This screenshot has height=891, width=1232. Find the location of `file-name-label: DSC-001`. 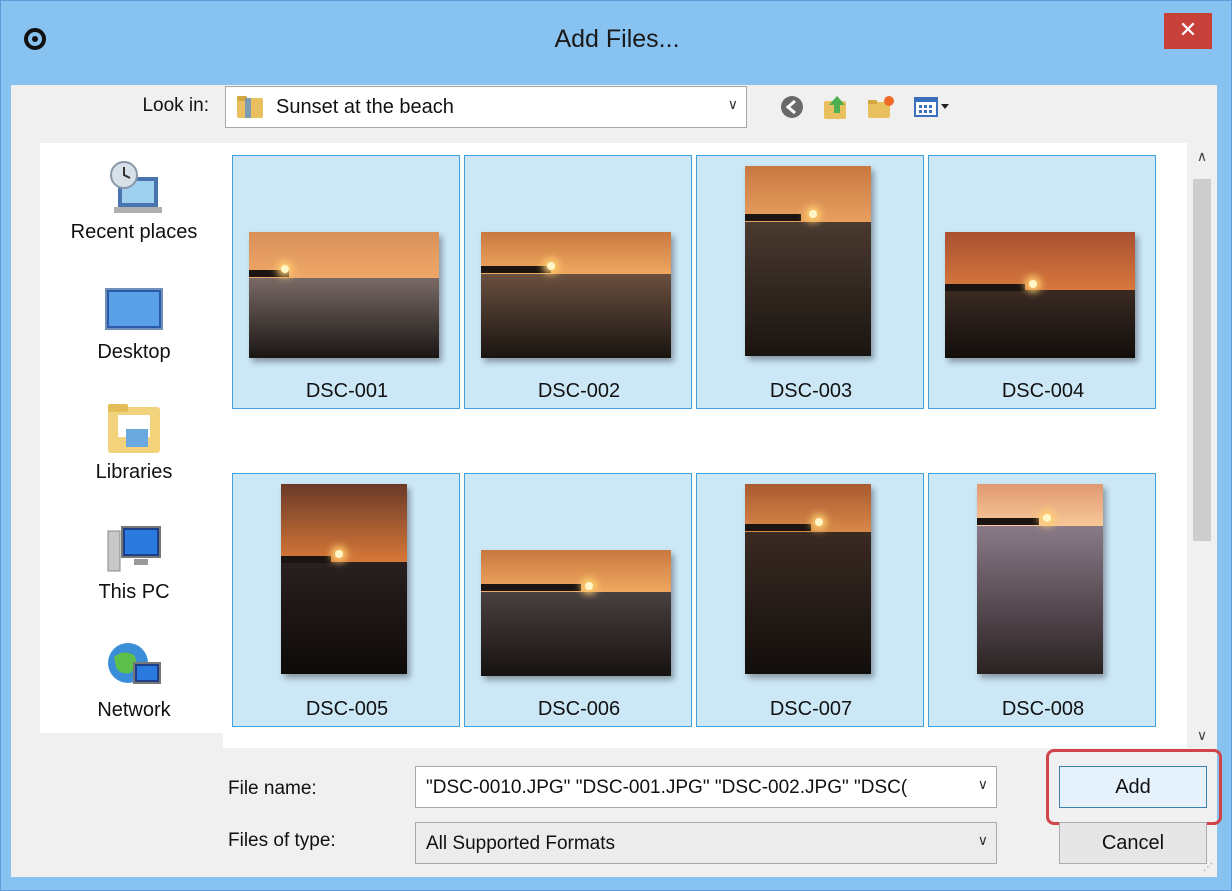

file-name-label: DSC-001 is located at coordinates (347, 391).